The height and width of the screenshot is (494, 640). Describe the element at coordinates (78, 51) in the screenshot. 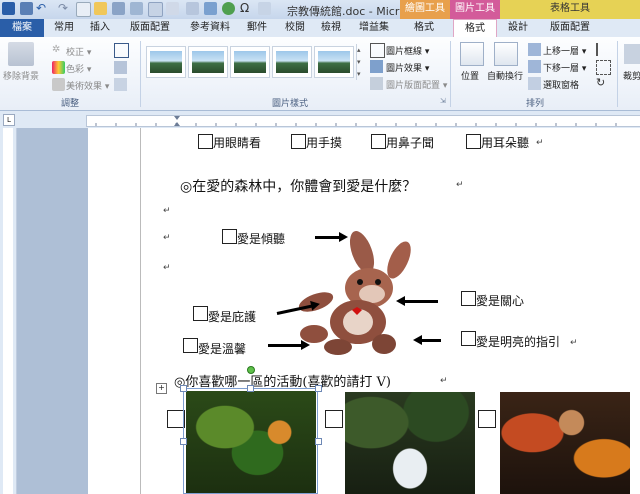

I see `corrections-button: 校正 ▾` at that location.